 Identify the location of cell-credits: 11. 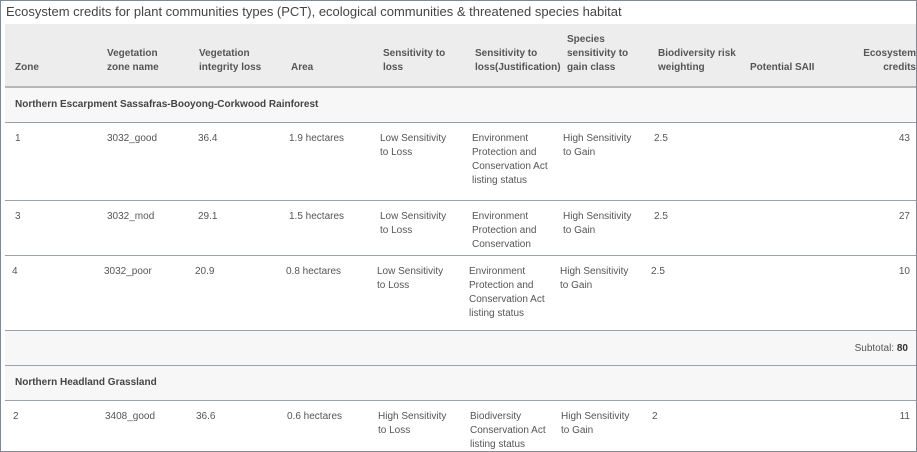
(904, 416).